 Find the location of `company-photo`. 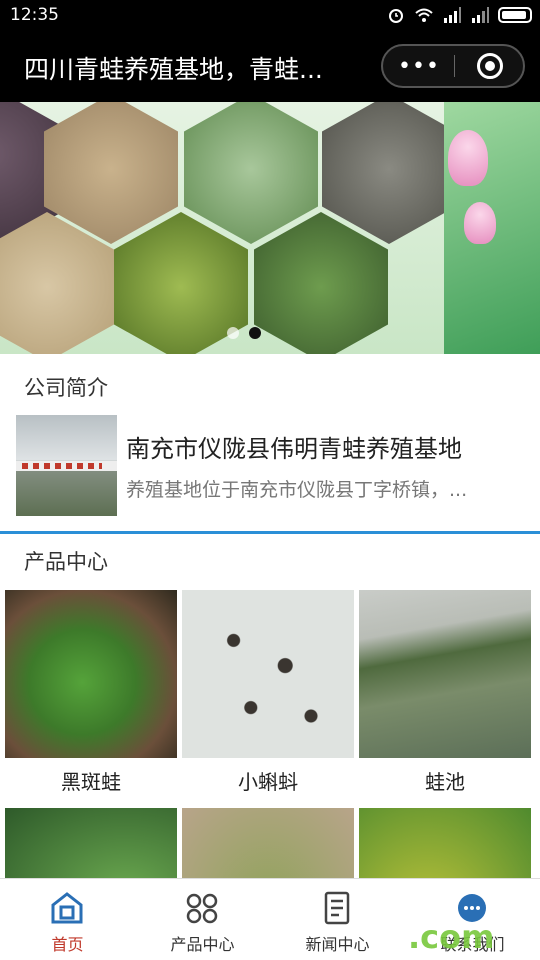

company-photo is located at coordinates (66, 465).